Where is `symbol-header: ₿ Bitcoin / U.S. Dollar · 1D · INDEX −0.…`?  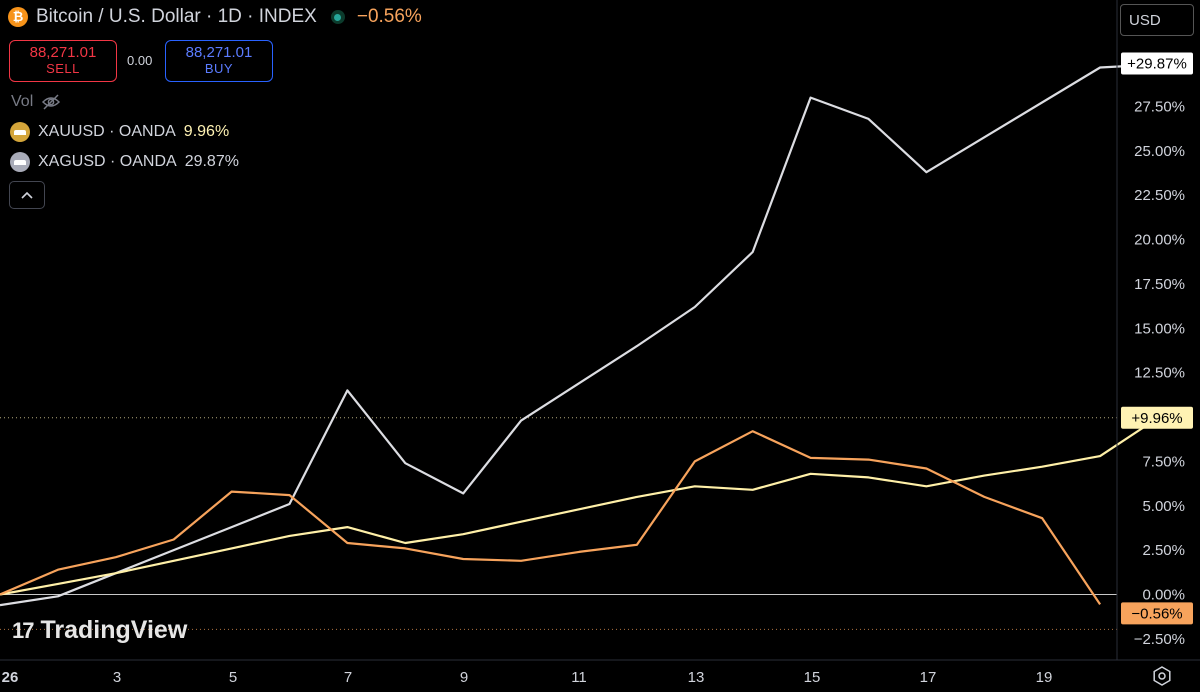
symbol-header: ₿ Bitcoin / U.S. Dollar · 1D · INDEX −0.… is located at coordinates (215, 17).